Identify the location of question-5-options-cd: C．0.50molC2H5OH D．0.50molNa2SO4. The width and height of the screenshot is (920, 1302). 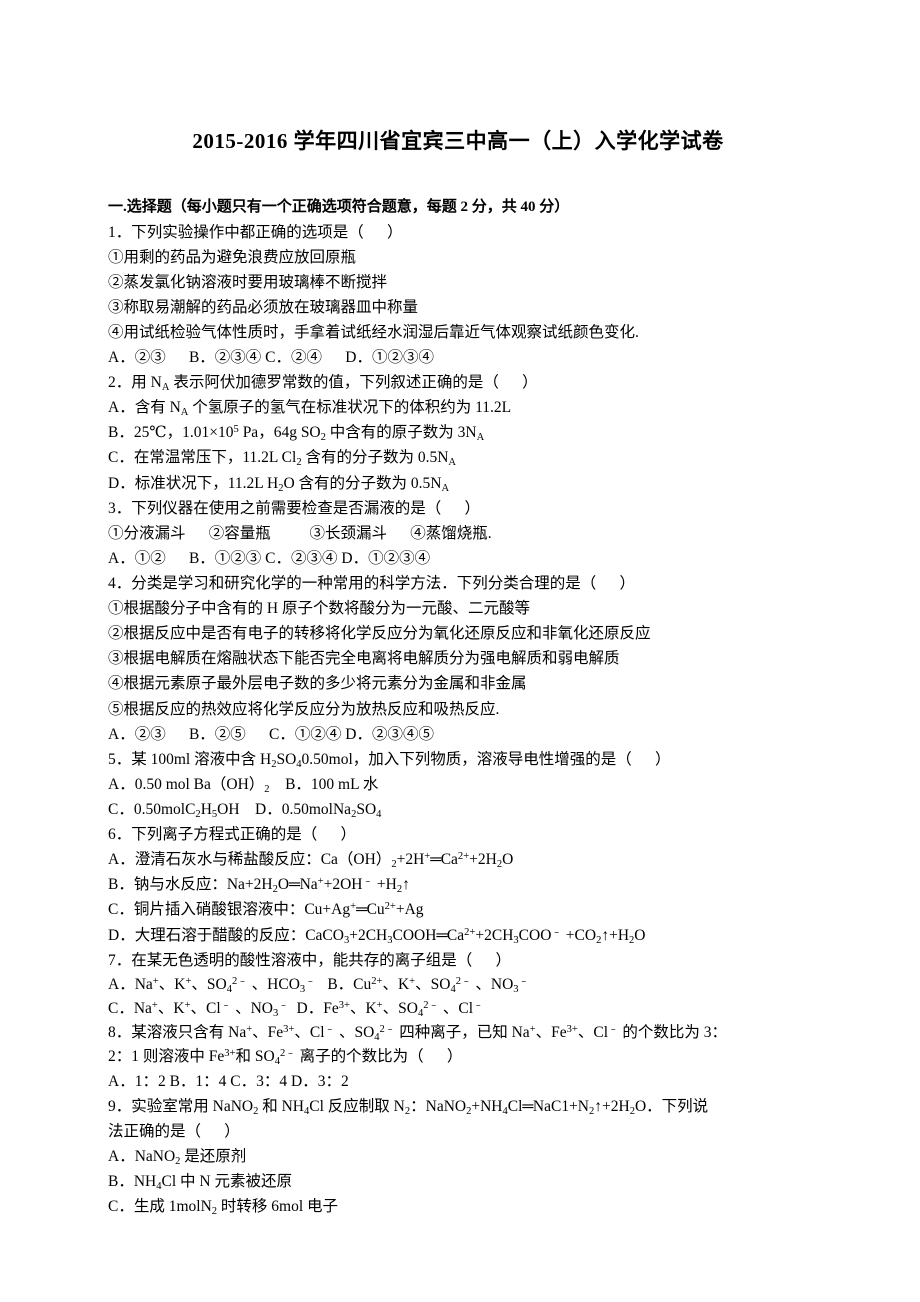
(458, 809).